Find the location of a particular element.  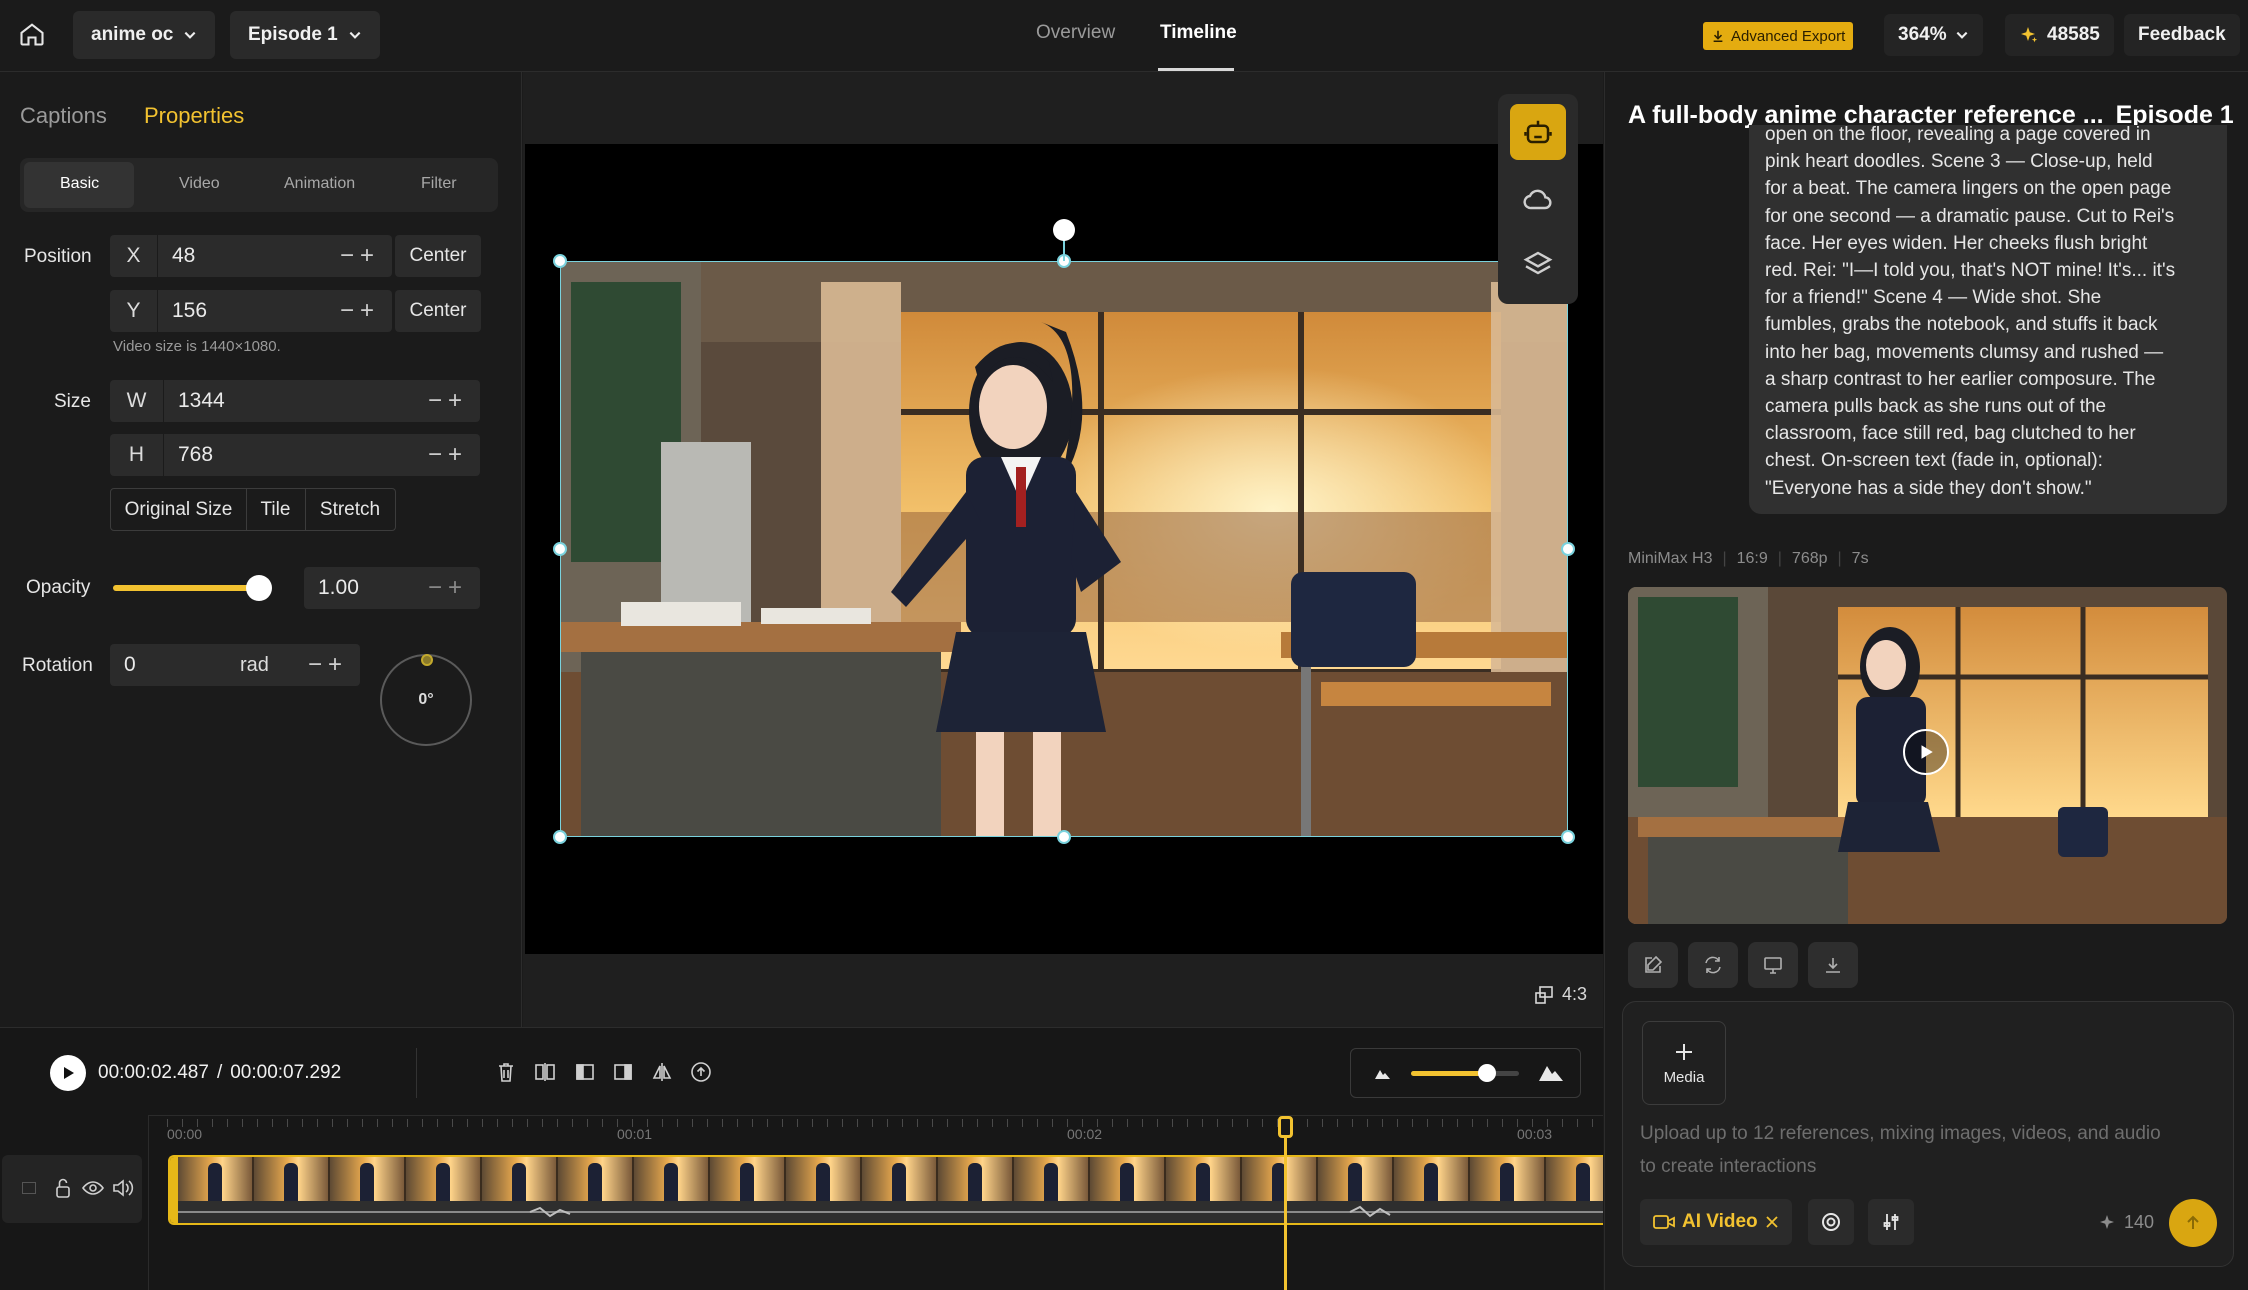

tile-button: Tile is located at coordinates (276, 509).